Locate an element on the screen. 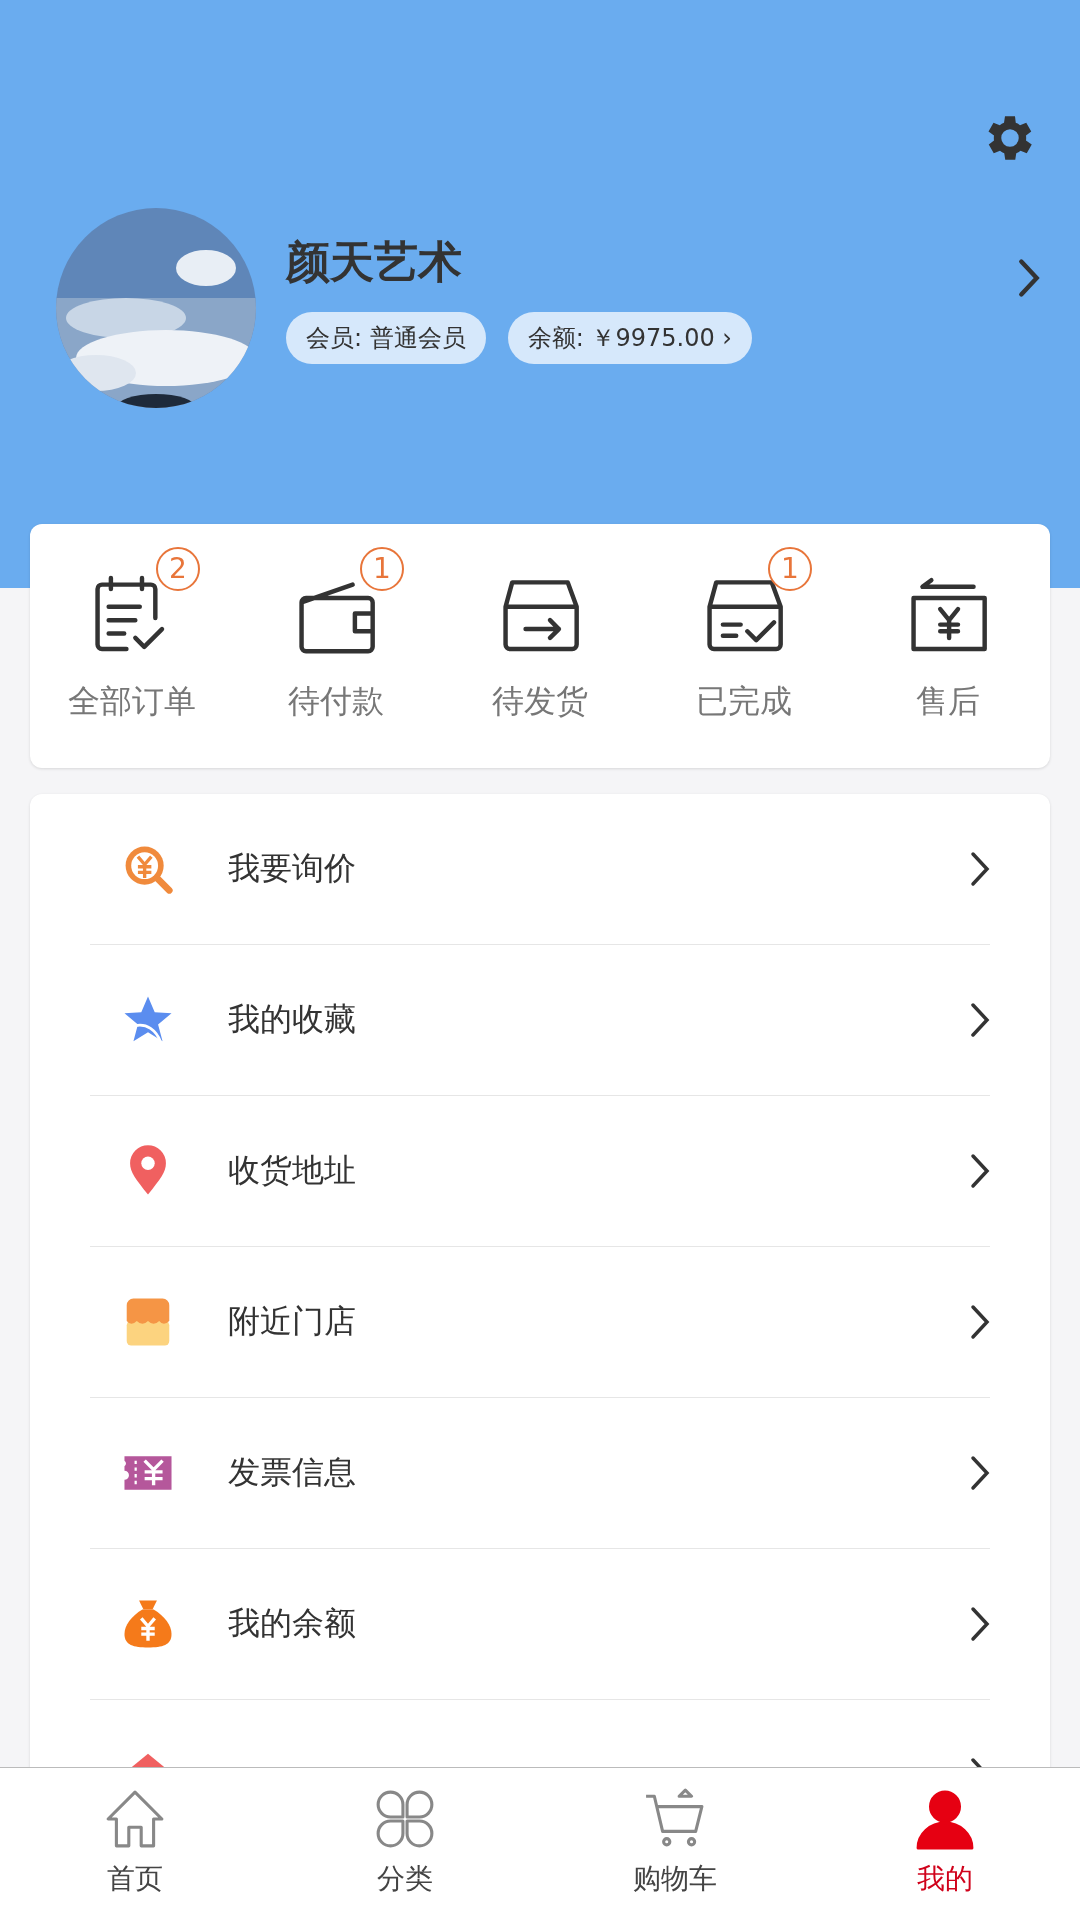 The height and width of the screenshot is (1920, 1080). member-level-tag: 会员: 普通会员 is located at coordinates (386, 337).